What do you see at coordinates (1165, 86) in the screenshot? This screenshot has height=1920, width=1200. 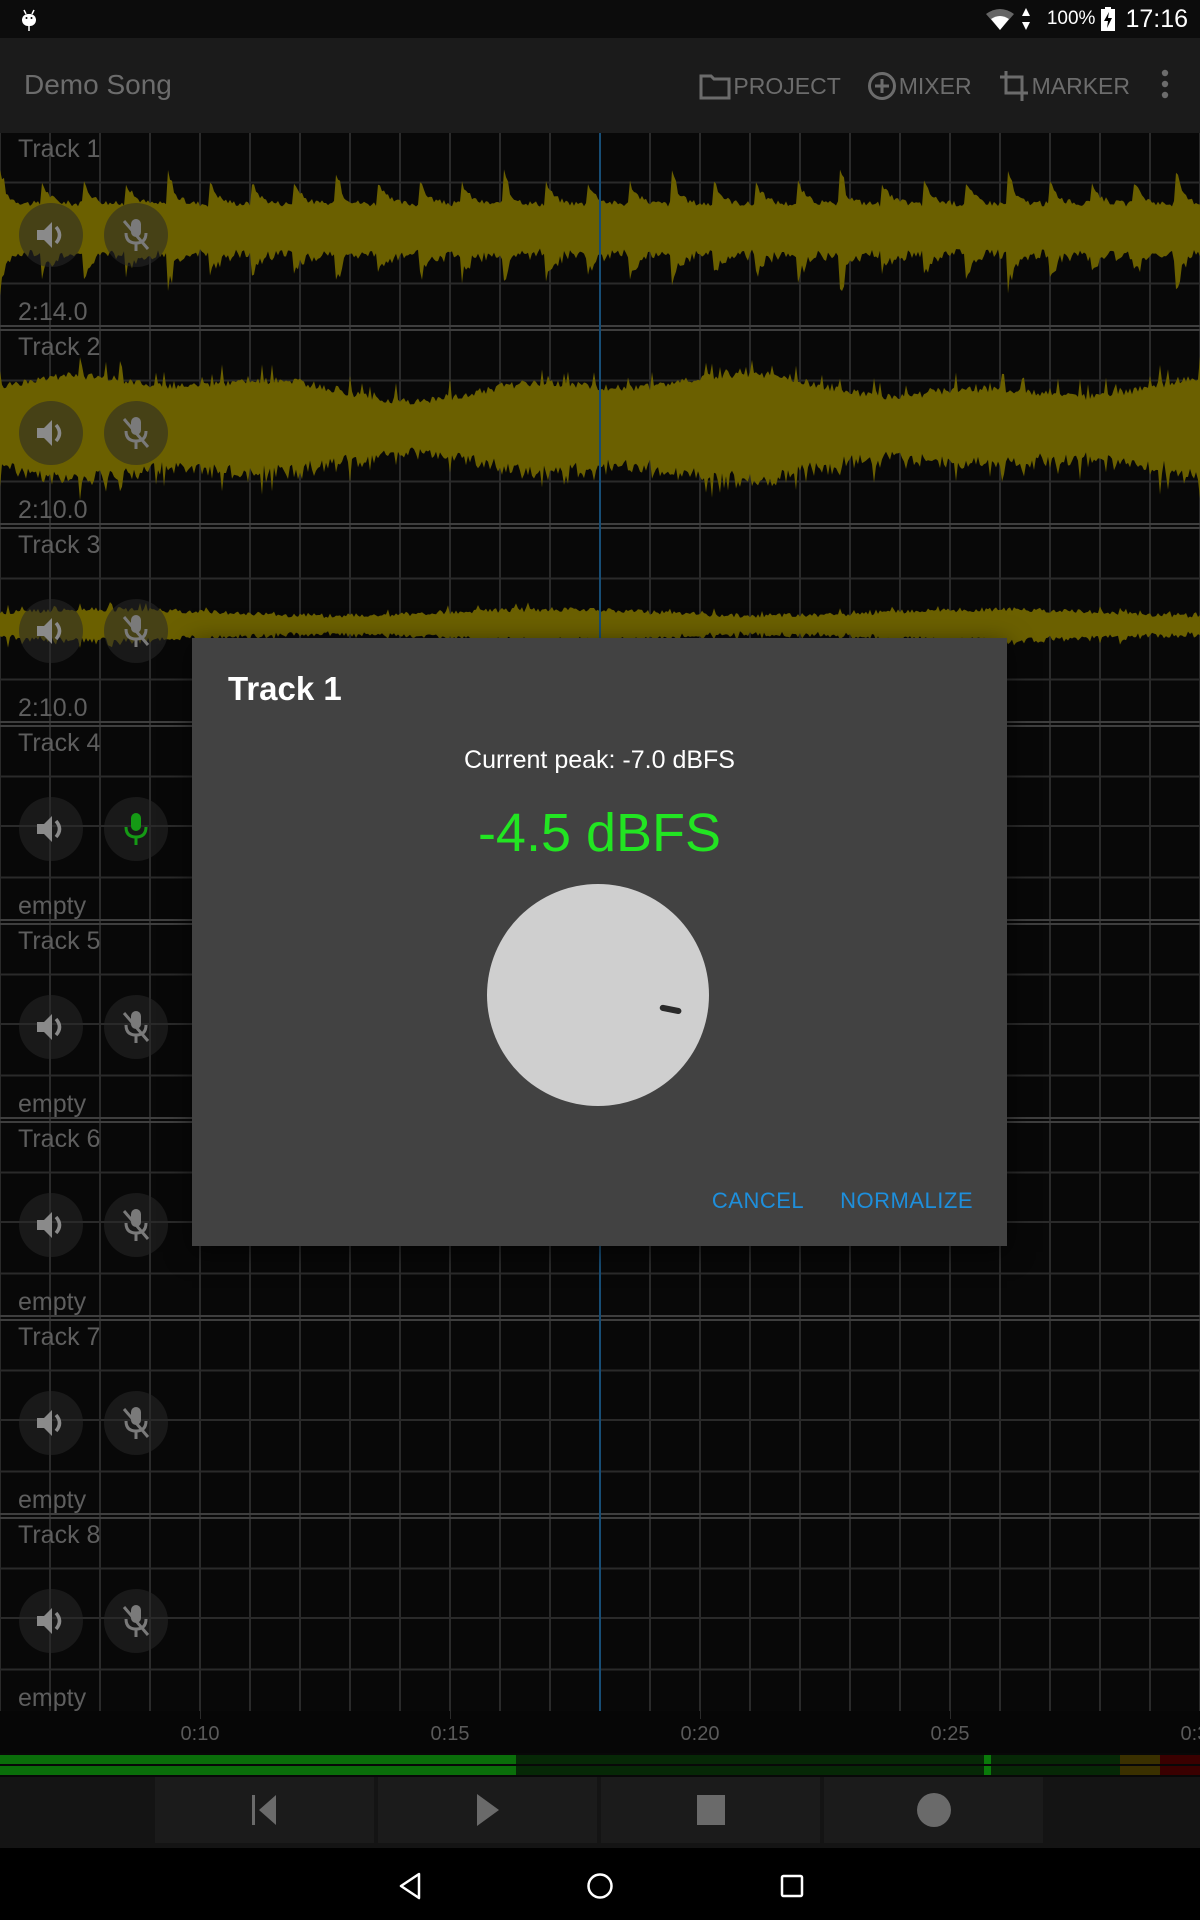 I see `overflow-menu-button` at bounding box center [1165, 86].